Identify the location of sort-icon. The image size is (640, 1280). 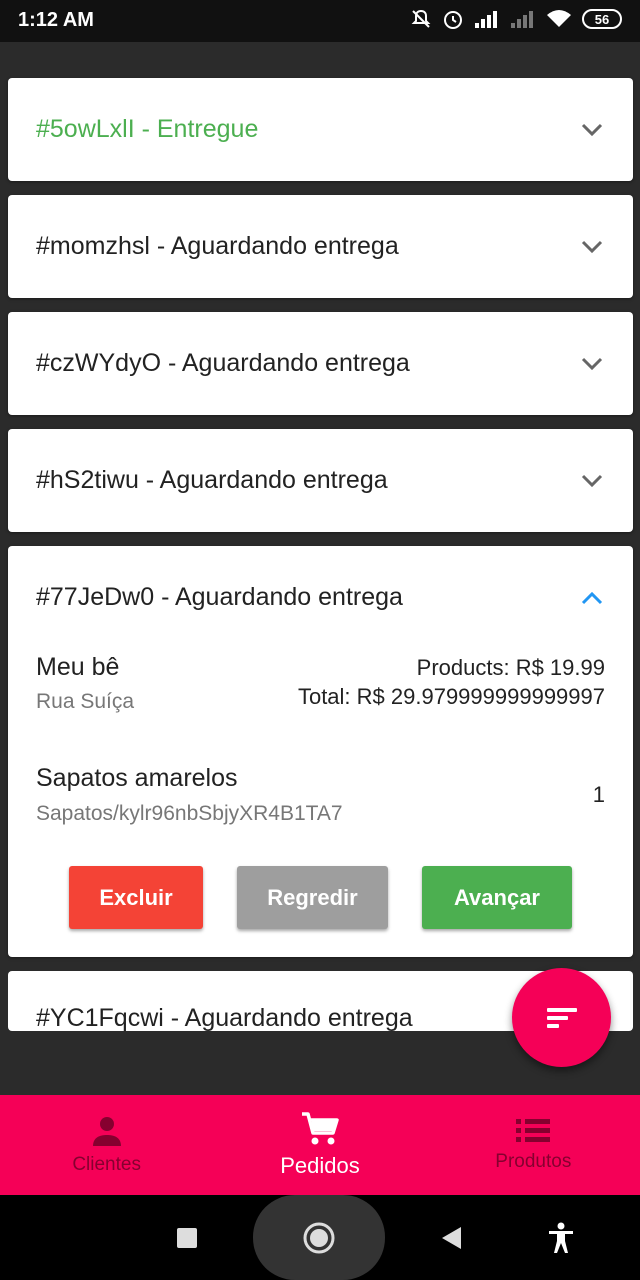
(561, 1017).